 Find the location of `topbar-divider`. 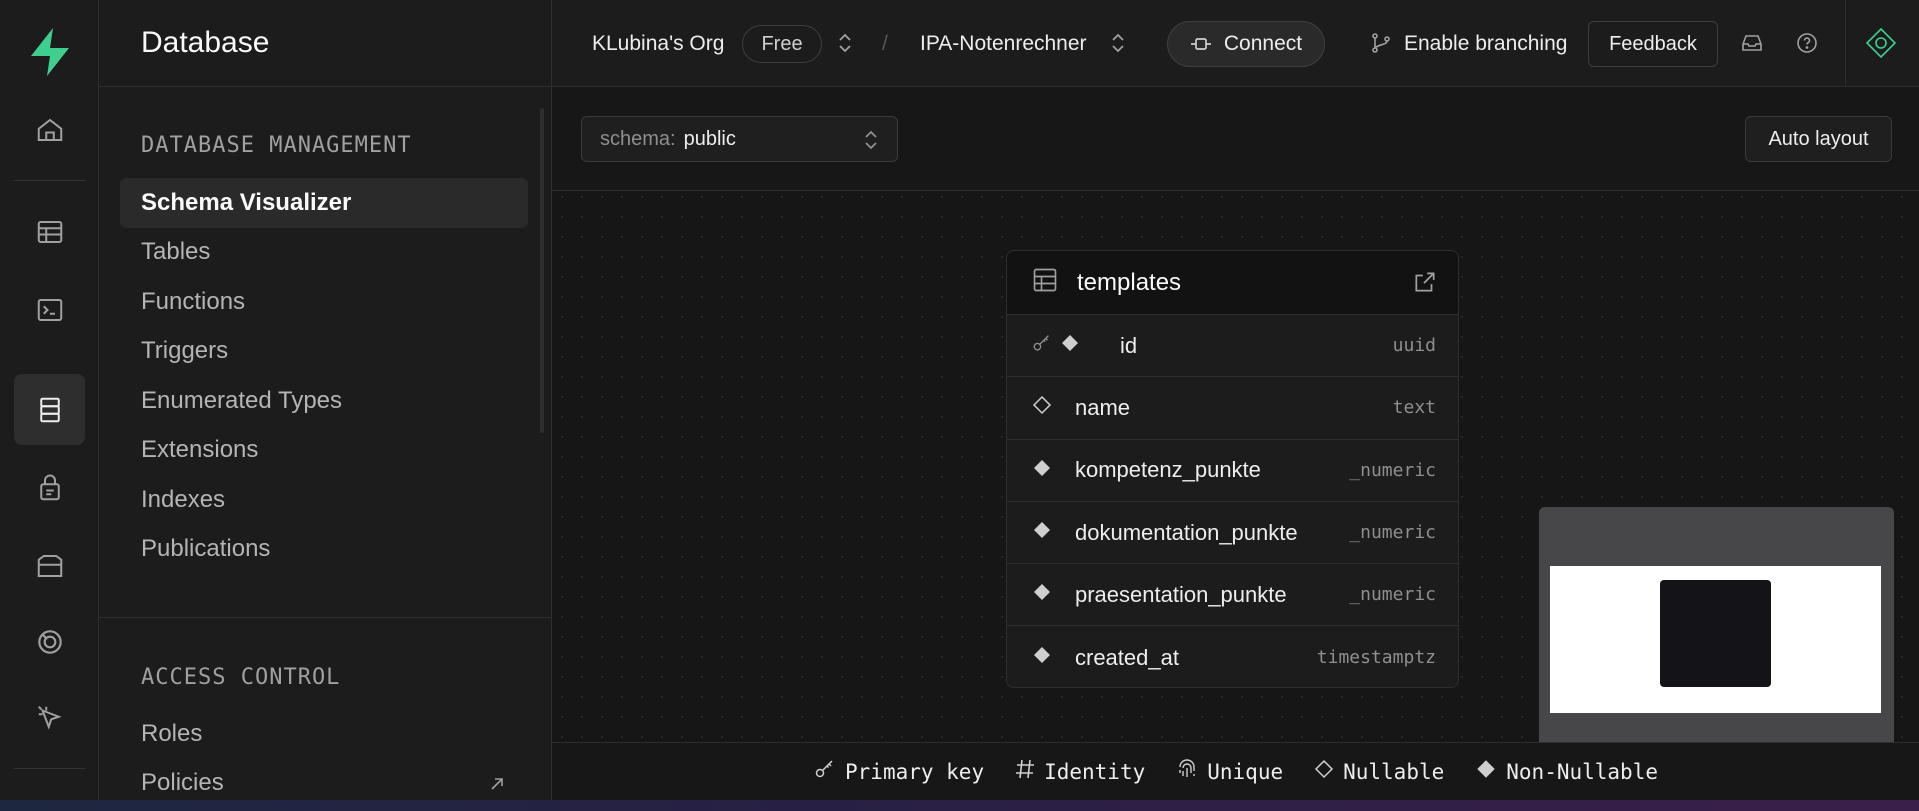

topbar-divider is located at coordinates (1845, 43).